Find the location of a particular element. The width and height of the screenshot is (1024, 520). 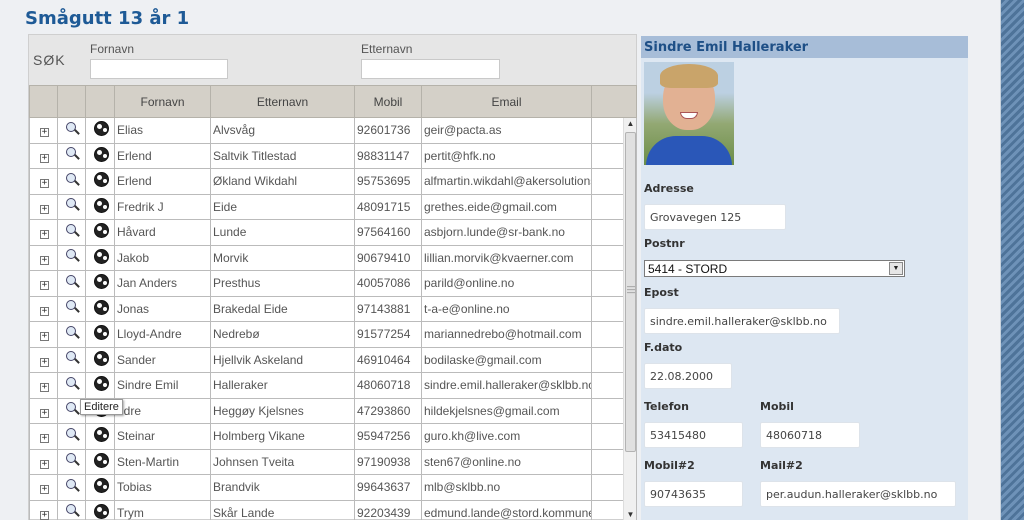

scroll-up-arrow-icon: ▲ is located at coordinates (630, 124).